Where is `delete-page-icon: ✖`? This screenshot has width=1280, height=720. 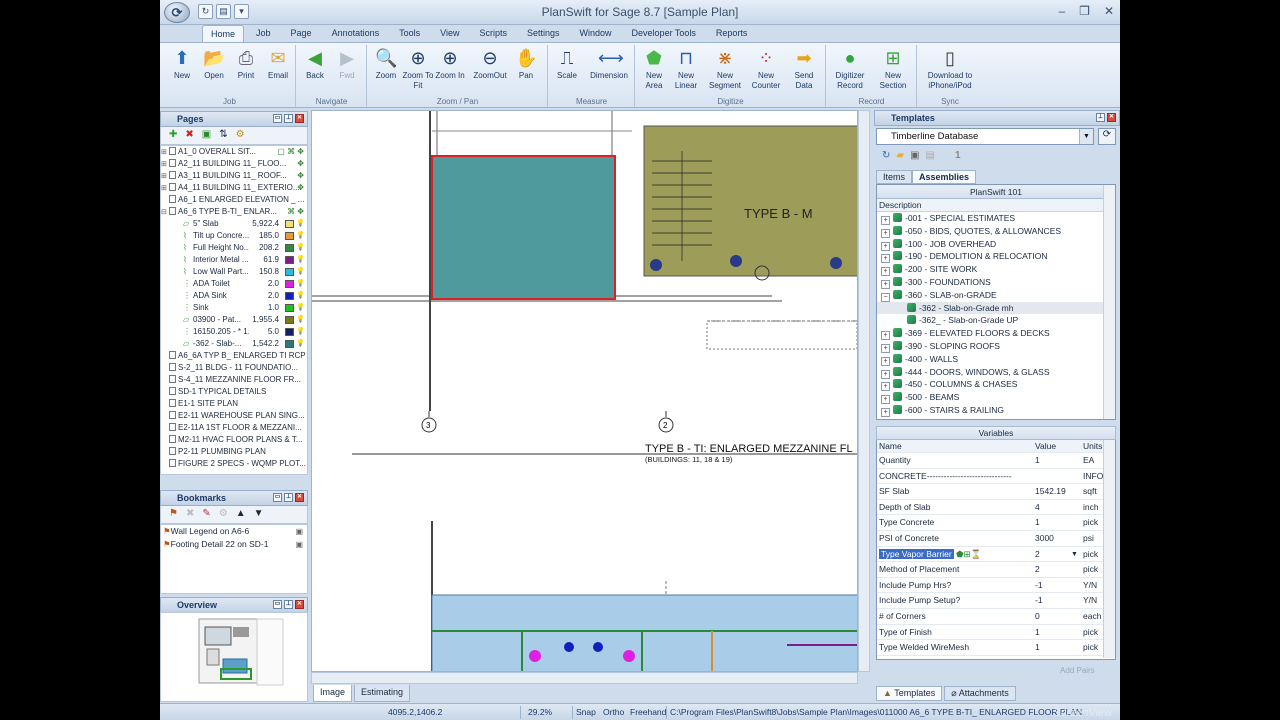 delete-page-icon: ✖ is located at coordinates (189, 135).